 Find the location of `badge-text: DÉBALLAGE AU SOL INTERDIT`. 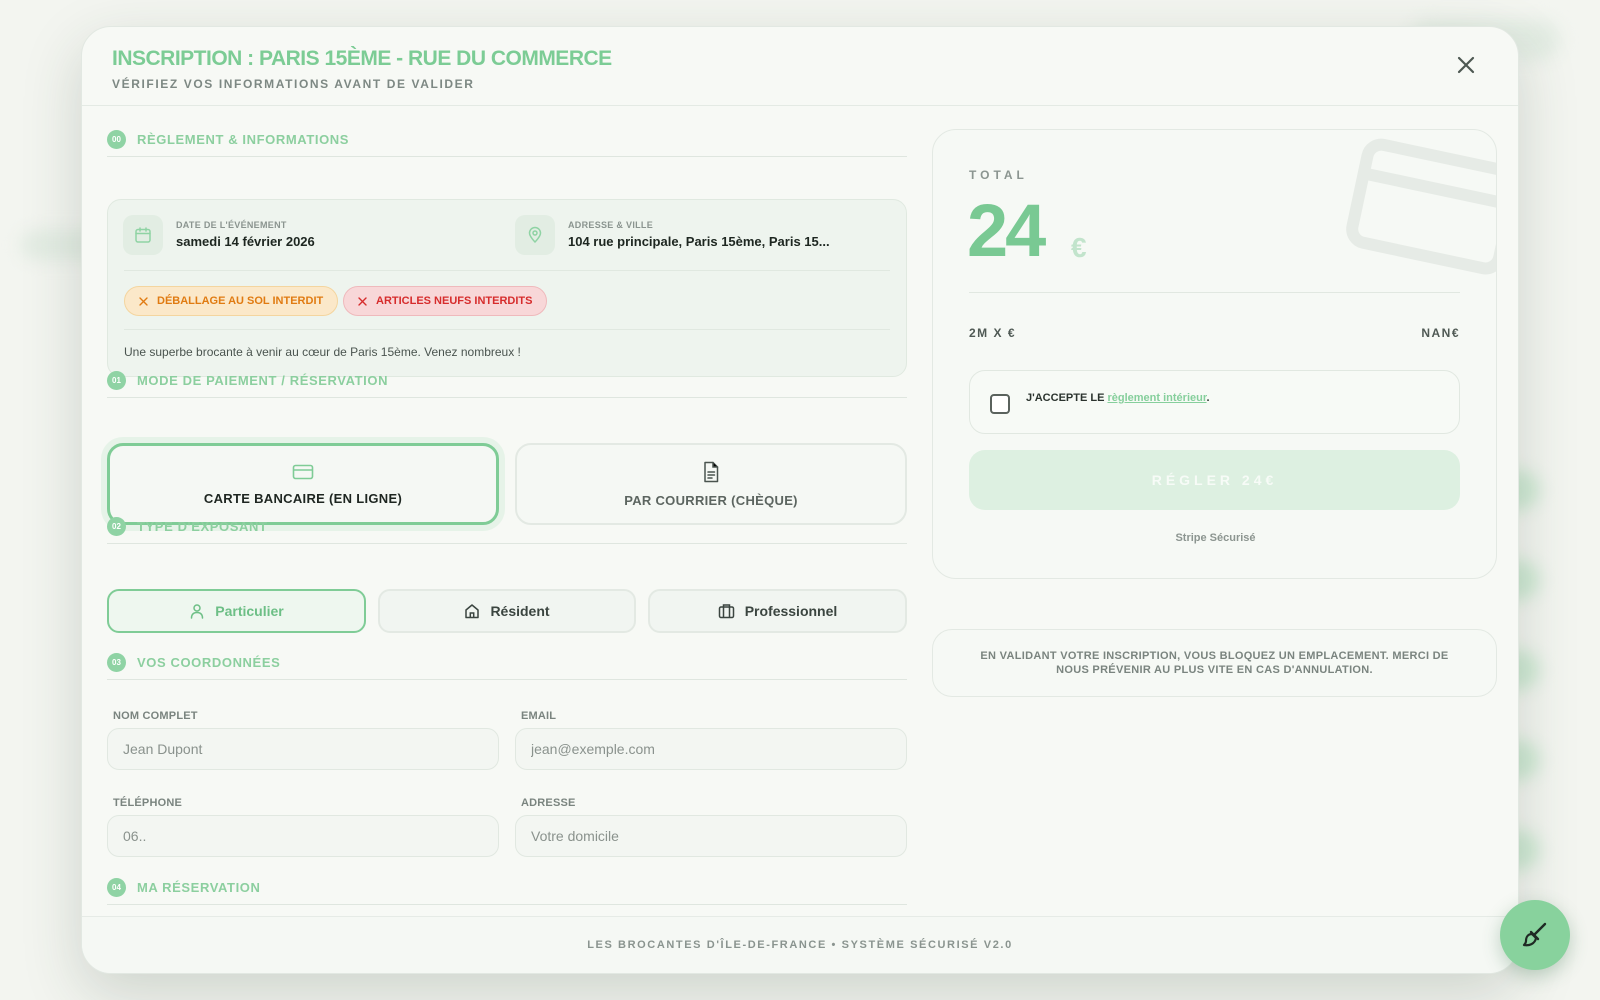

badge-text: DÉBALLAGE AU SOL INTERDIT is located at coordinates (240, 301).